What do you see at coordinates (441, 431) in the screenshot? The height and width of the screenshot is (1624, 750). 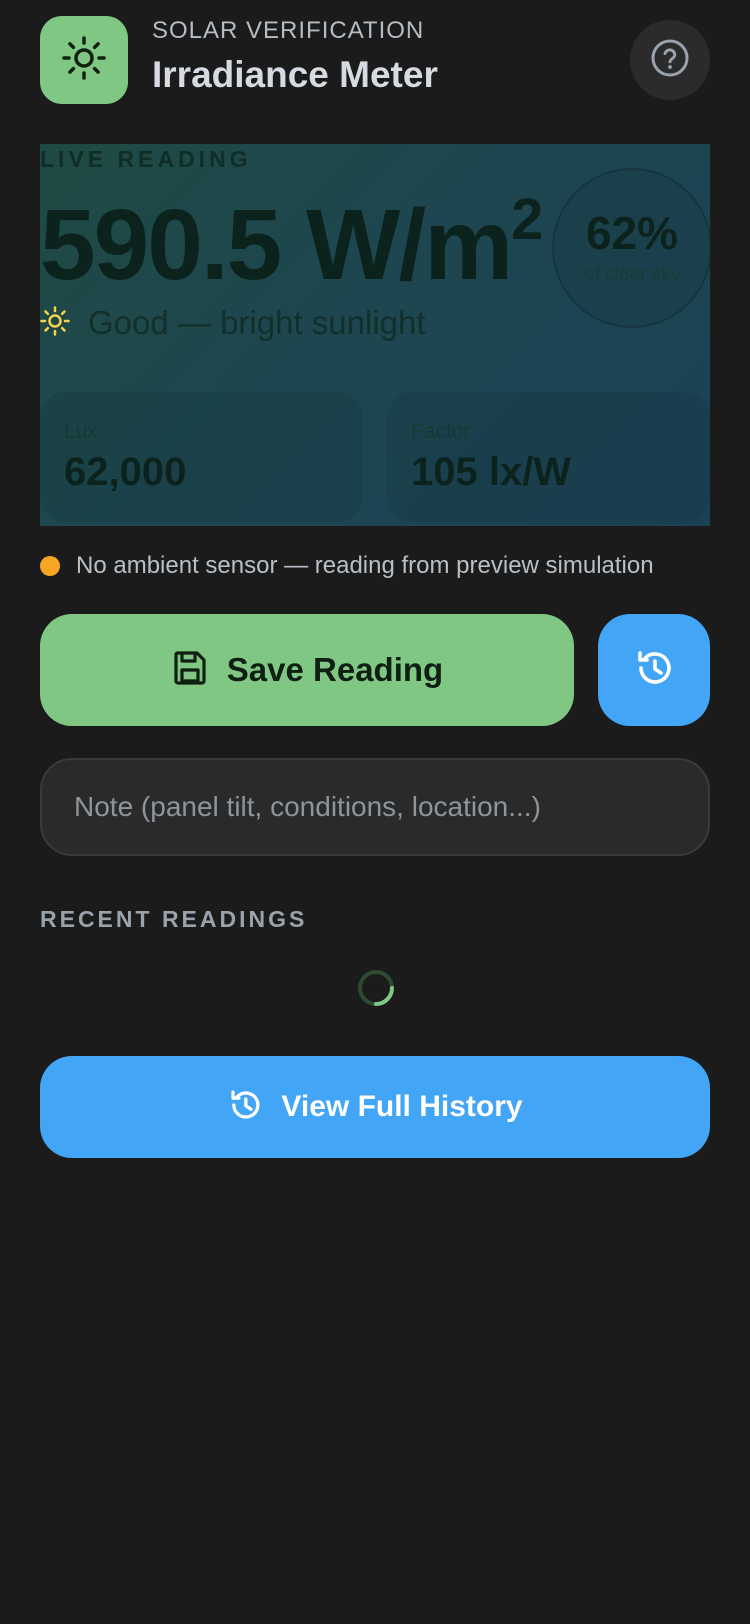 I see `factor-label: Factor` at bounding box center [441, 431].